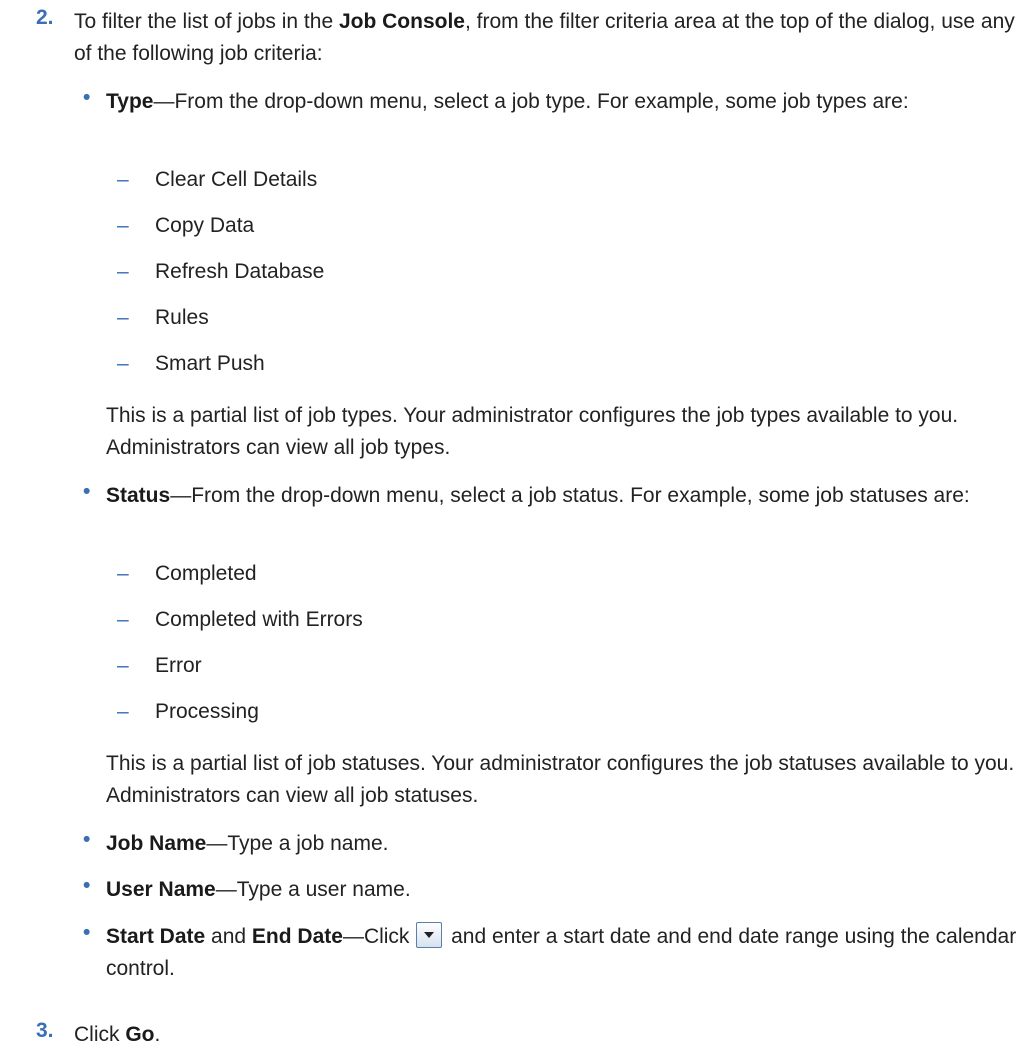  Describe the element at coordinates (429, 935) in the screenshot. I see `dropdown-arrow-icon` at that location.